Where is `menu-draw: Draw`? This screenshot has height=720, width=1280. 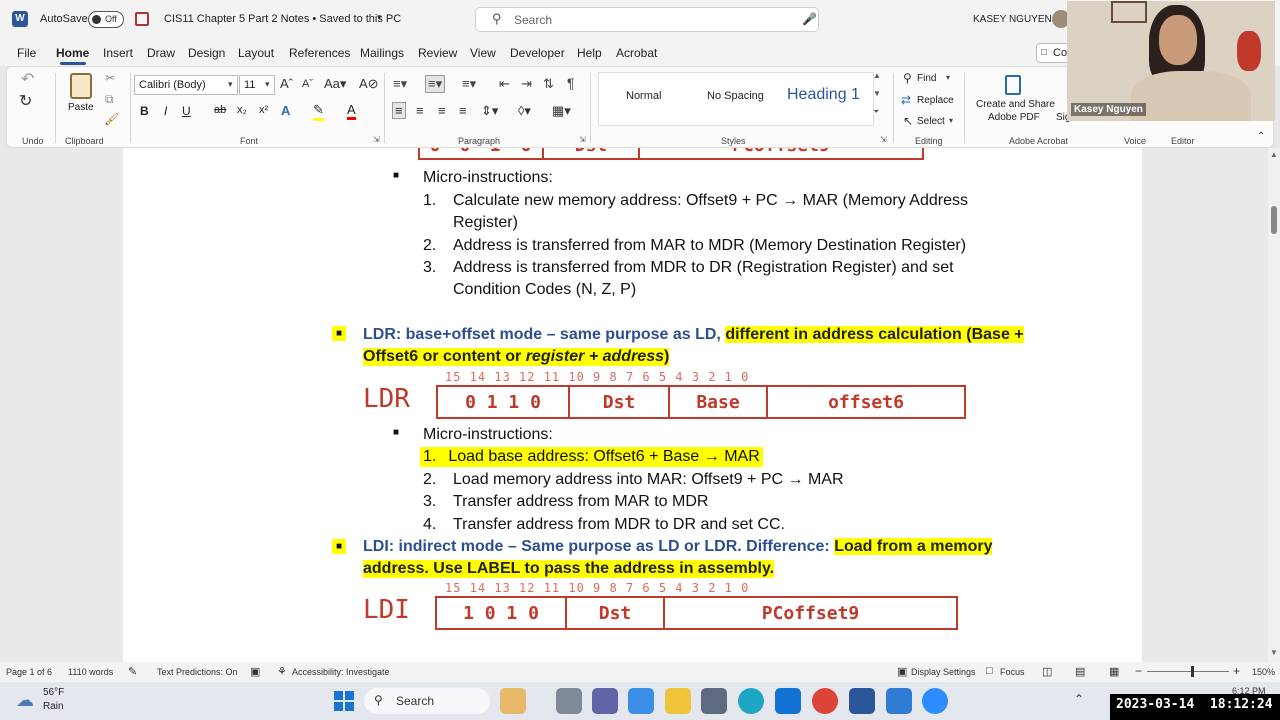
menu-draw: Draw is located at coordinates (161, 53).